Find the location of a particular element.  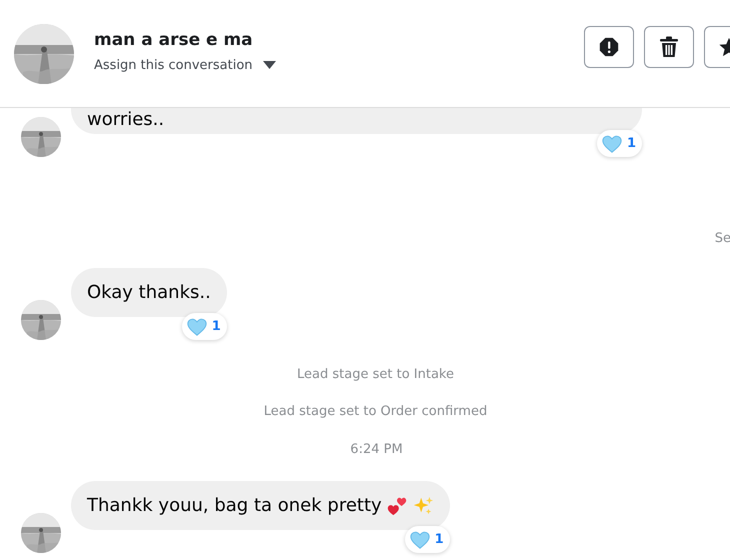

message-text: Thankk youu, bag ta onek pretty is located at coordinates (234, 505).